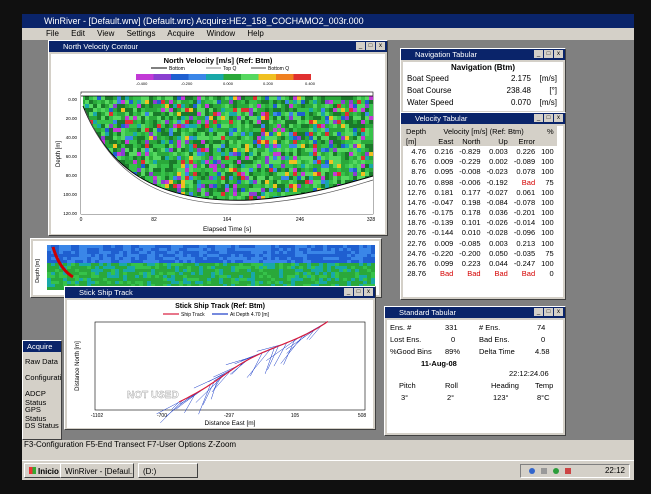 Image resolution: width=651 pixels, height=494 pixels. I want to click on menu-settings: Settings, so click(141, 33).